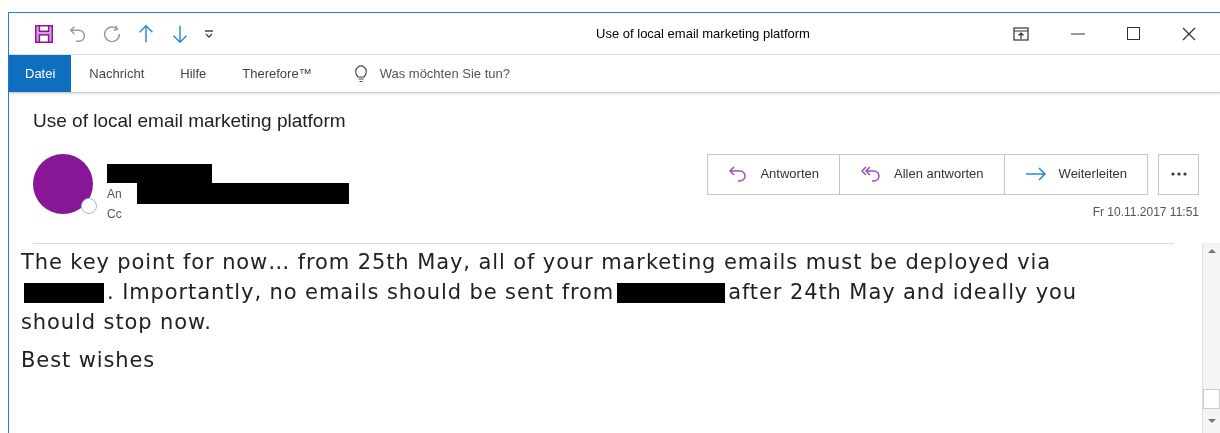  Describe the element at coordinates (190, 121) in the screenshot. I see `message-subject: Use of local email marketing platform` at that location.